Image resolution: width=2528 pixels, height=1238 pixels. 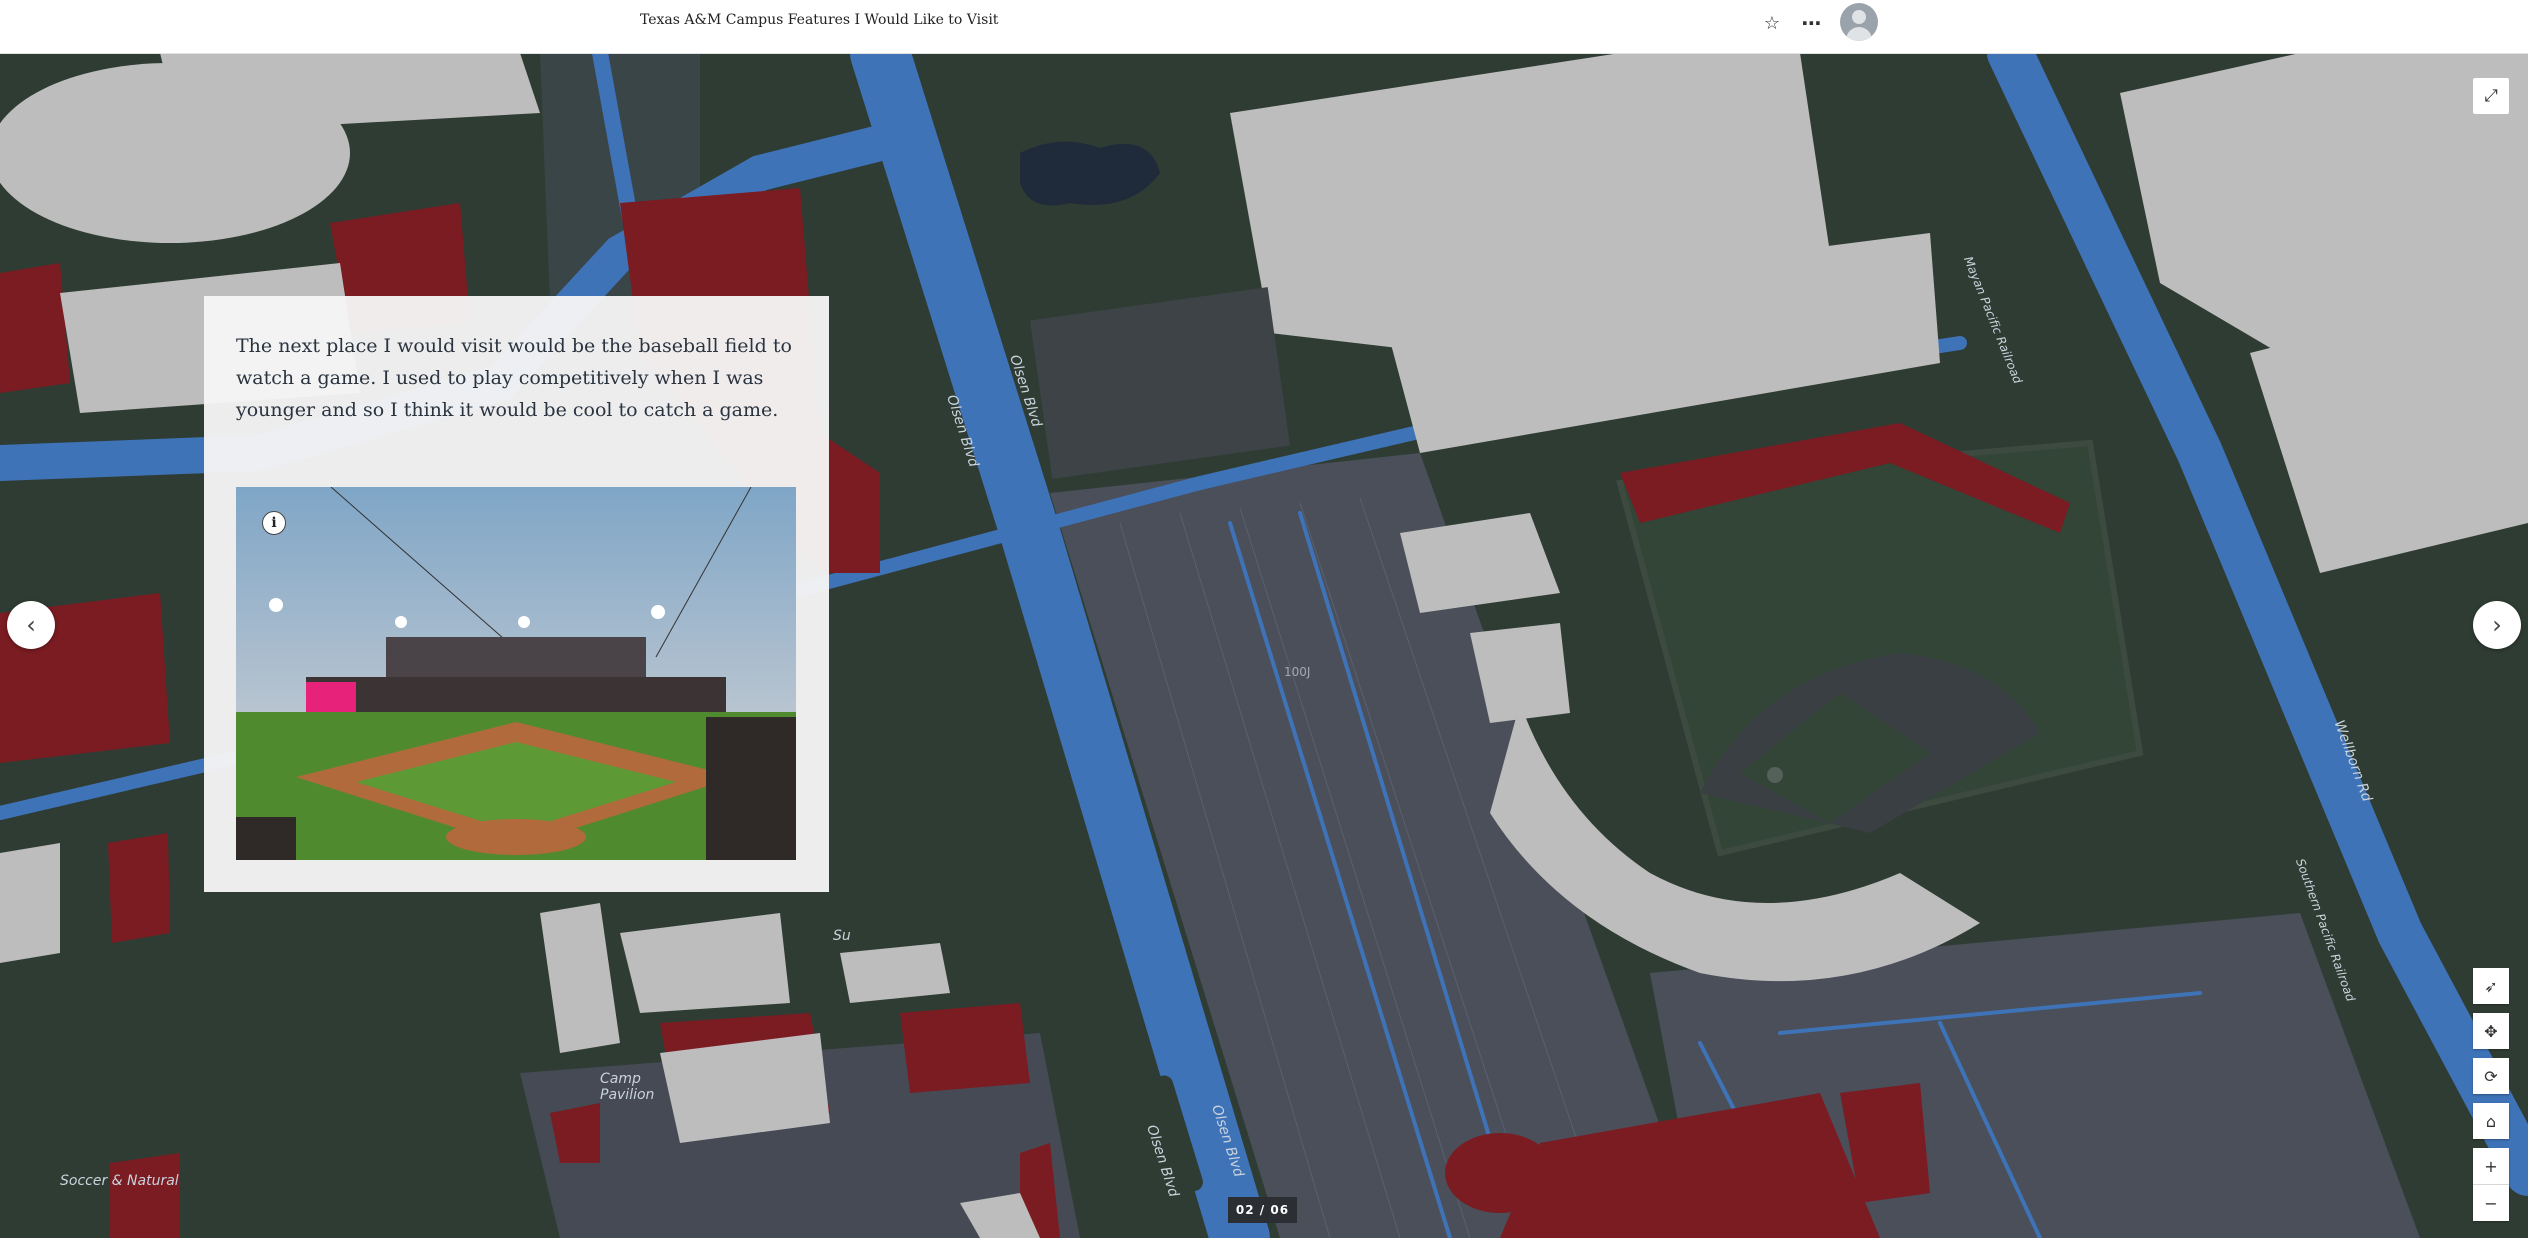 I want to click on baseball-field-image: i, so click(x=516, y=673).